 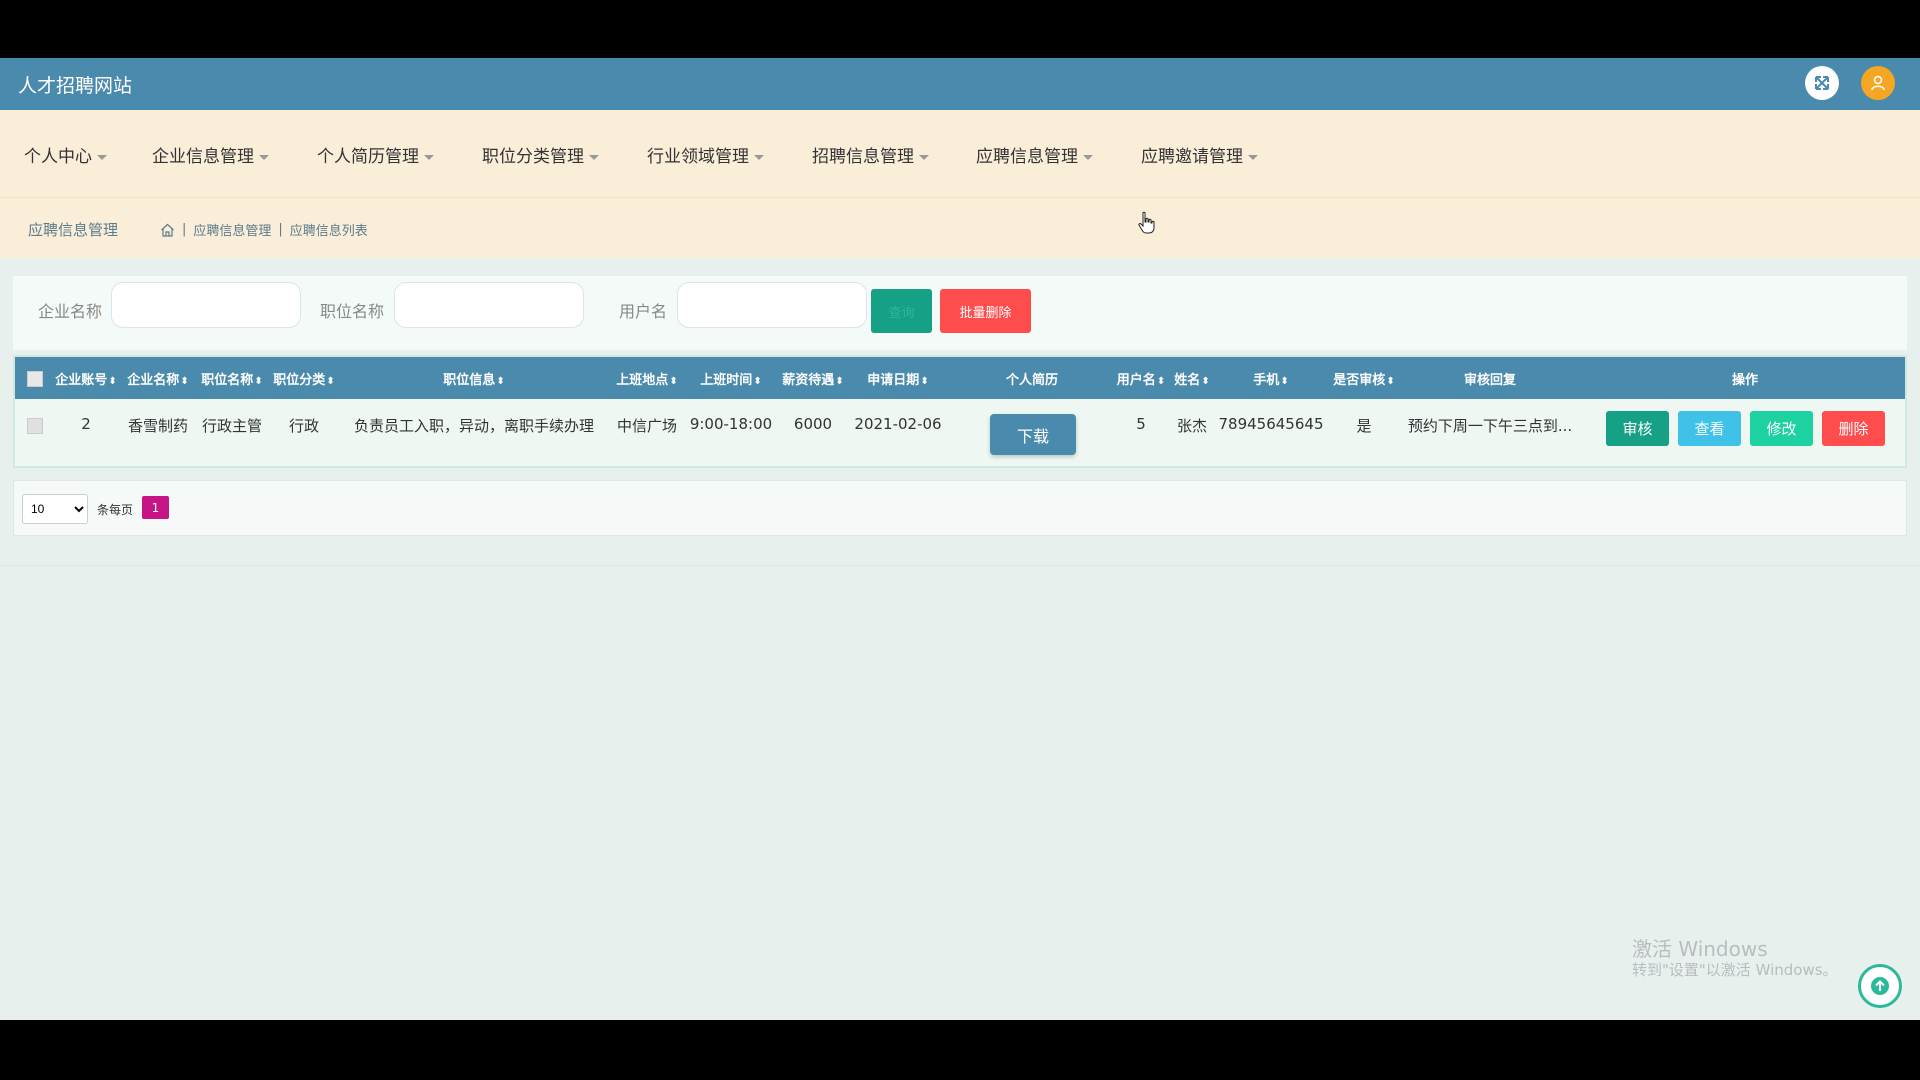 I want to click on windows-activation-watermark: 激活 Windows, so click(x=1700, y=949).